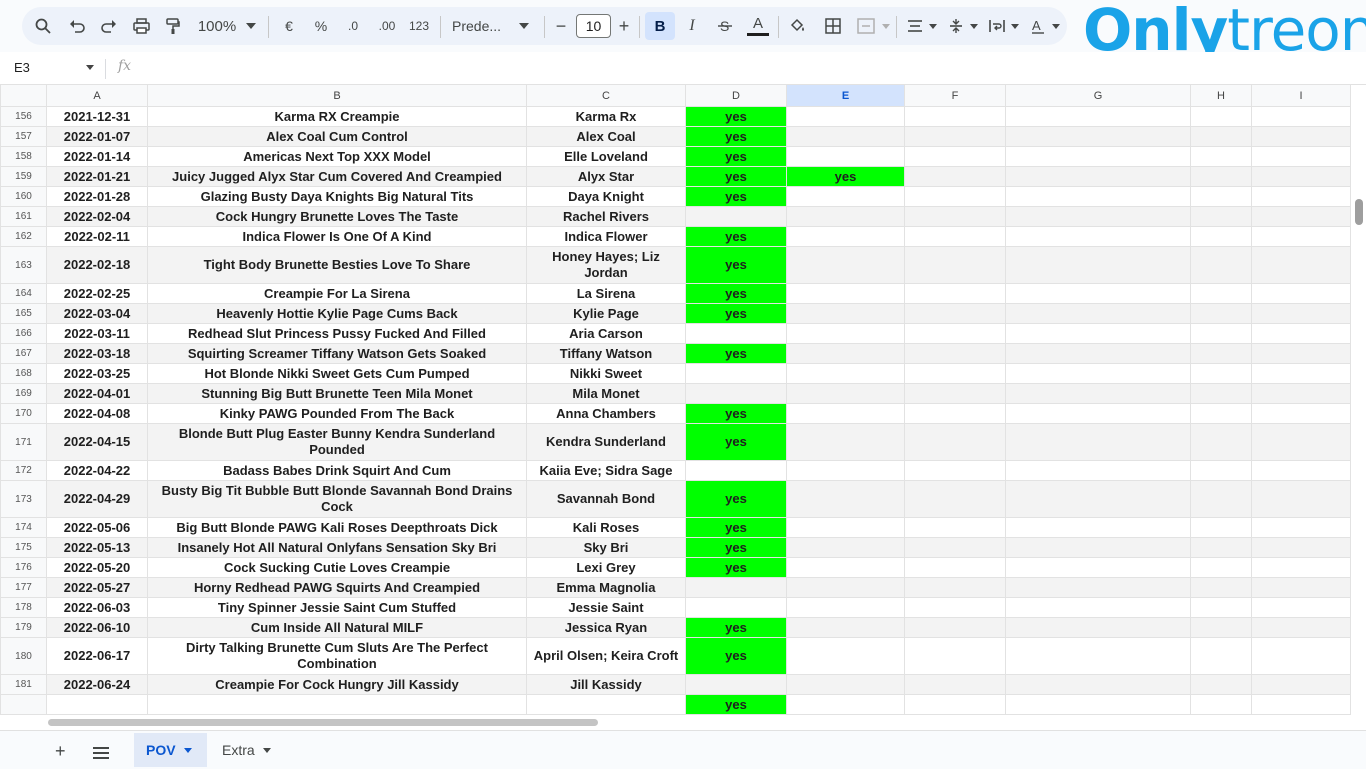 This screenshot has width=1366, height=769. What do you see at coordinates (606, 442) in the screenshot?
I see `cell-performer: Kendra Sunderland` at bounding box center [606, 442].